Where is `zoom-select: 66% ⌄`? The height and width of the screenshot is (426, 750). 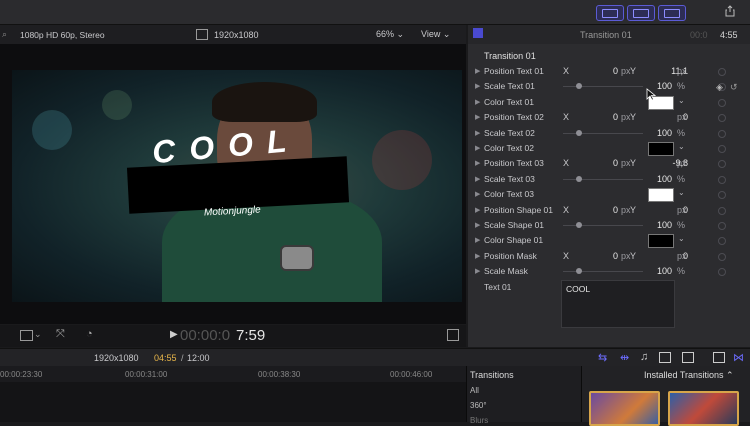 zoom-select: 66% ⌄ is located at coordinates (390, 34).